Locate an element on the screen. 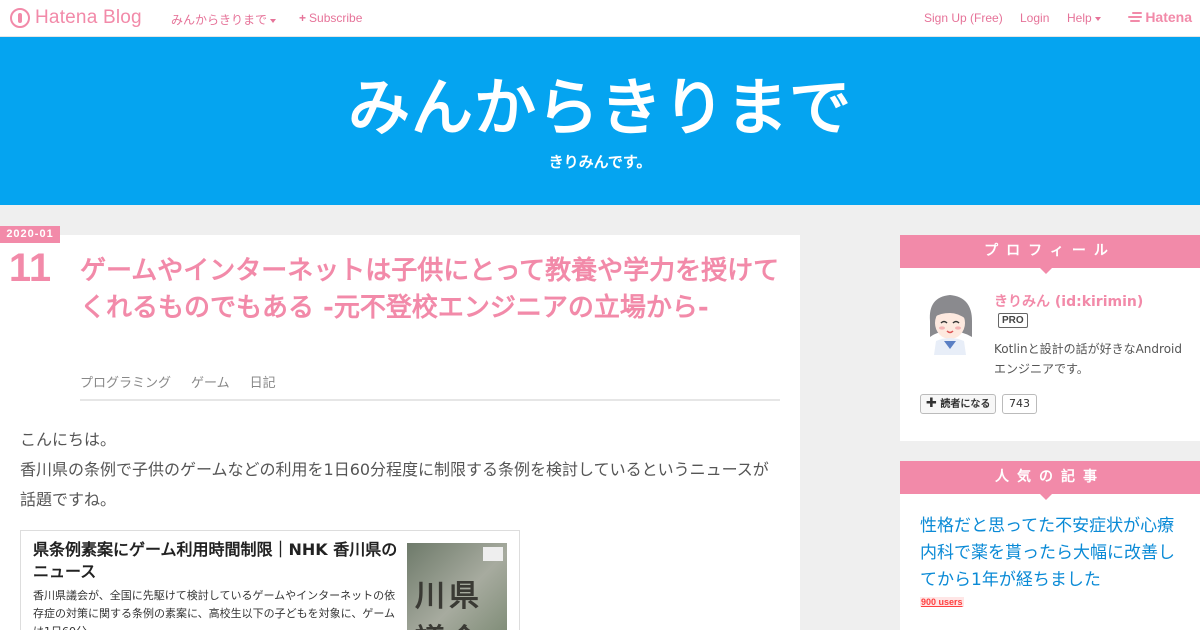  blog-menu-dropdown: みんからきりまで is located at coordinates (224, 19).